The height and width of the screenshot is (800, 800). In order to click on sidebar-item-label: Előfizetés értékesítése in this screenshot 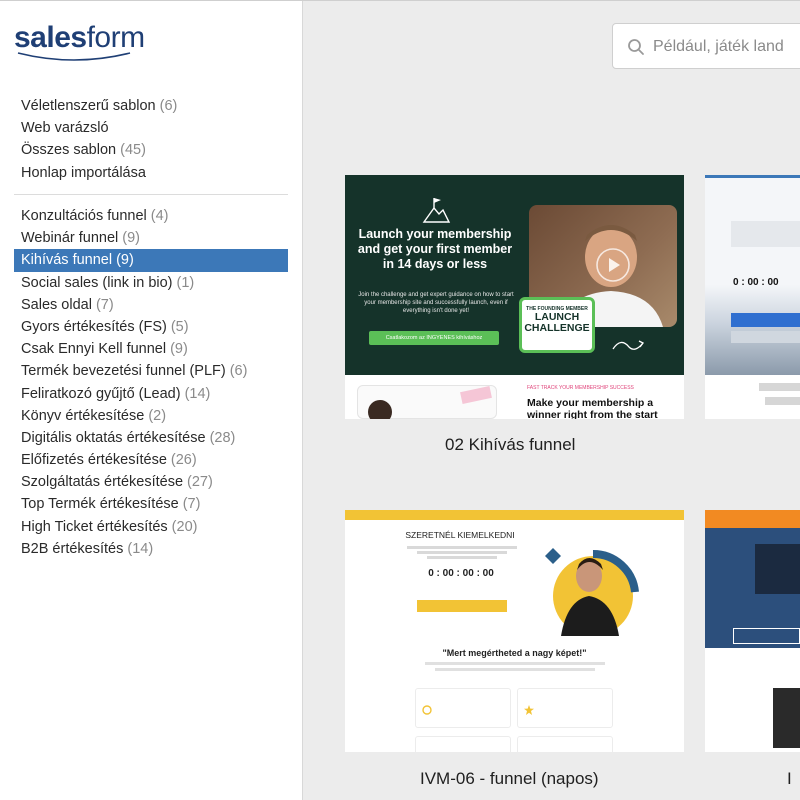, I will do `click(94, 460)`.